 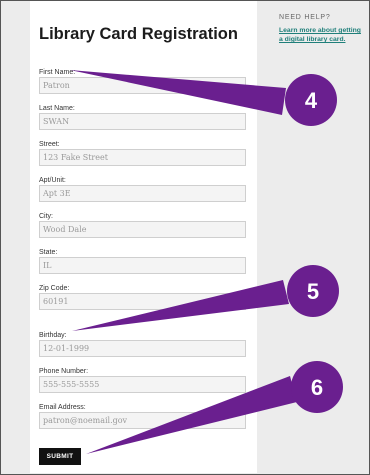 I want to click on last-name-input, so click(x=142, y=121).